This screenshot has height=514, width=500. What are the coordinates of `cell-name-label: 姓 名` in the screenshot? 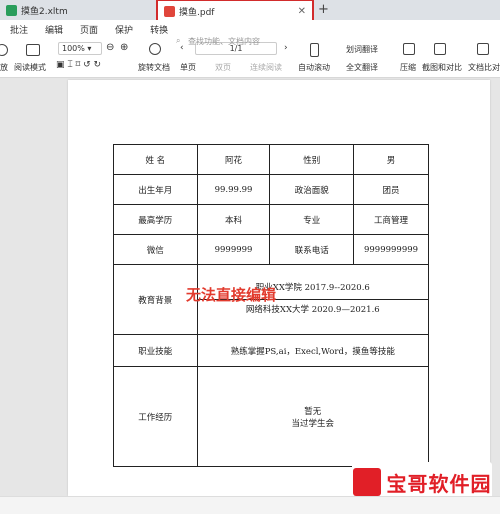 It's located at (155, 159).